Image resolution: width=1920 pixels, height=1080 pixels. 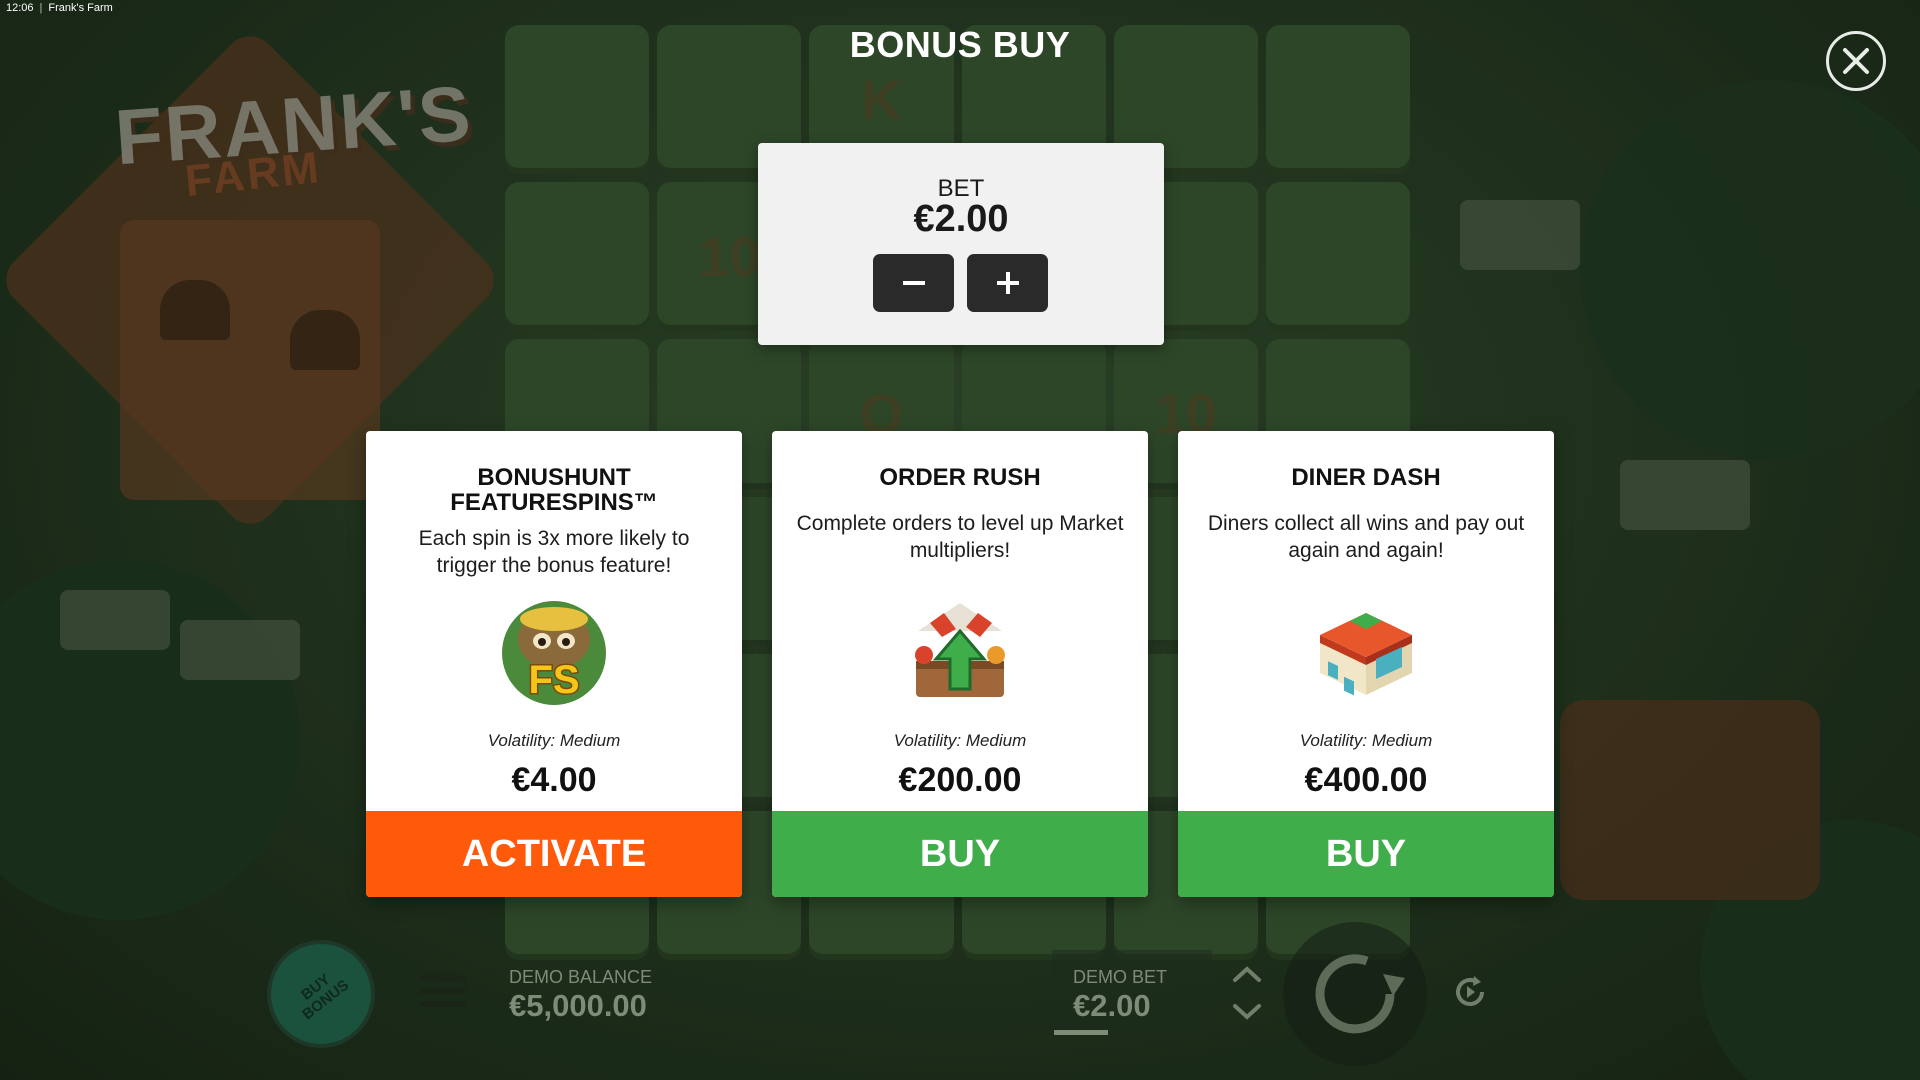 What do you see at coordinates (1360, 994) in the screenshot?
I see `spin-icon` at bounding box center [1360, 994].